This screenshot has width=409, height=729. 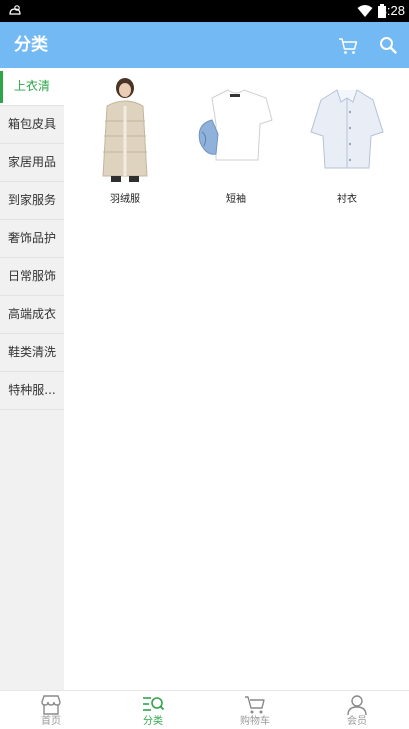 I want to click on shirt-image, so click(x=347, y=129).